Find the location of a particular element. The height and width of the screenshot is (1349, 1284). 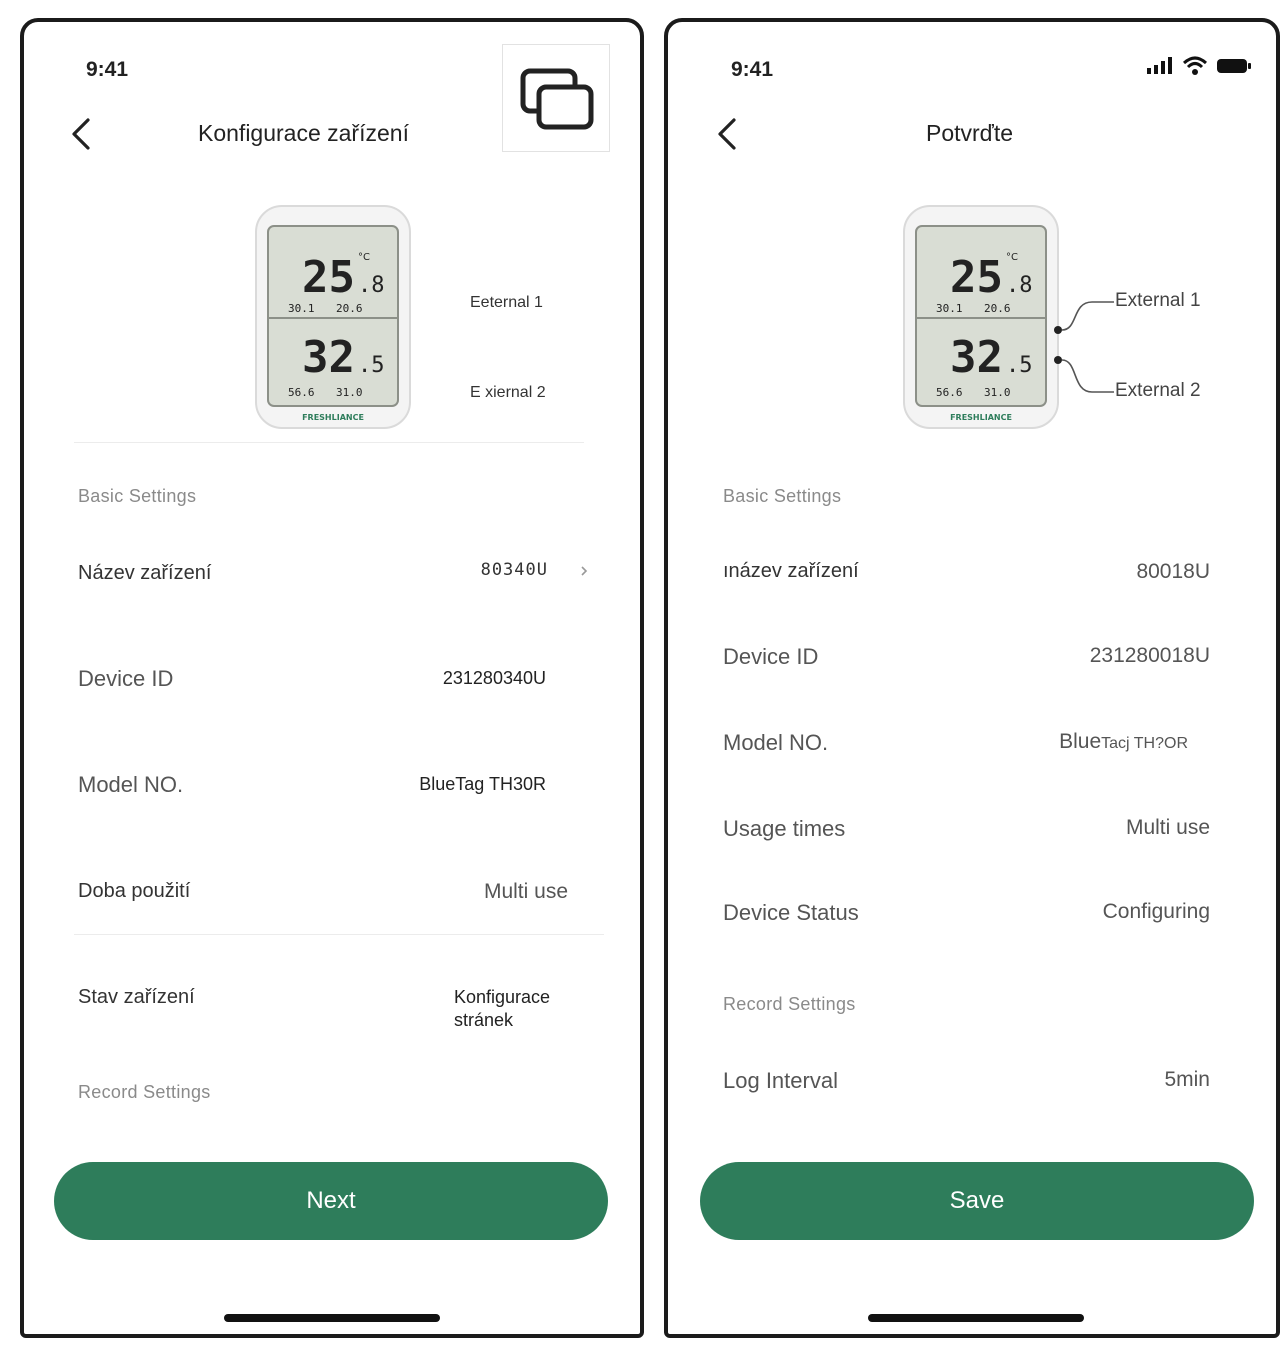

battery-icon is located at coordinates (1234, 66).